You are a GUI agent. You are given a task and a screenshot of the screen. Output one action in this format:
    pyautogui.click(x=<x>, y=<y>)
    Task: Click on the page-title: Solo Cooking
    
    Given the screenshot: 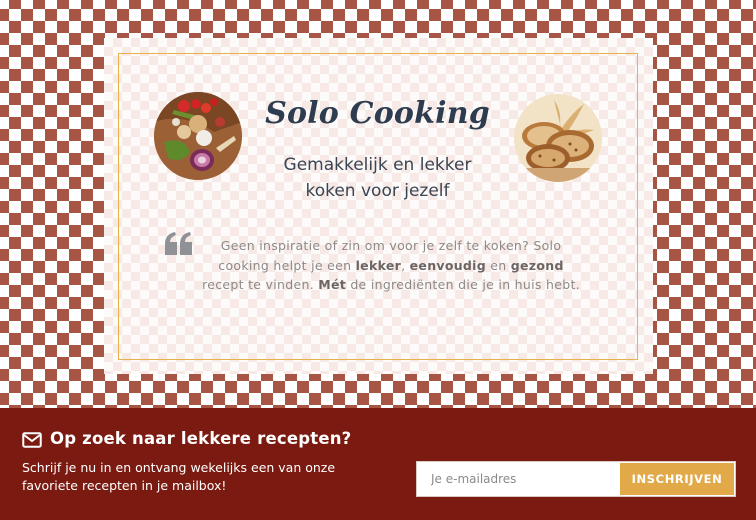 What is the action you would take?
    pyautogui.click(x=377, y=113)
    